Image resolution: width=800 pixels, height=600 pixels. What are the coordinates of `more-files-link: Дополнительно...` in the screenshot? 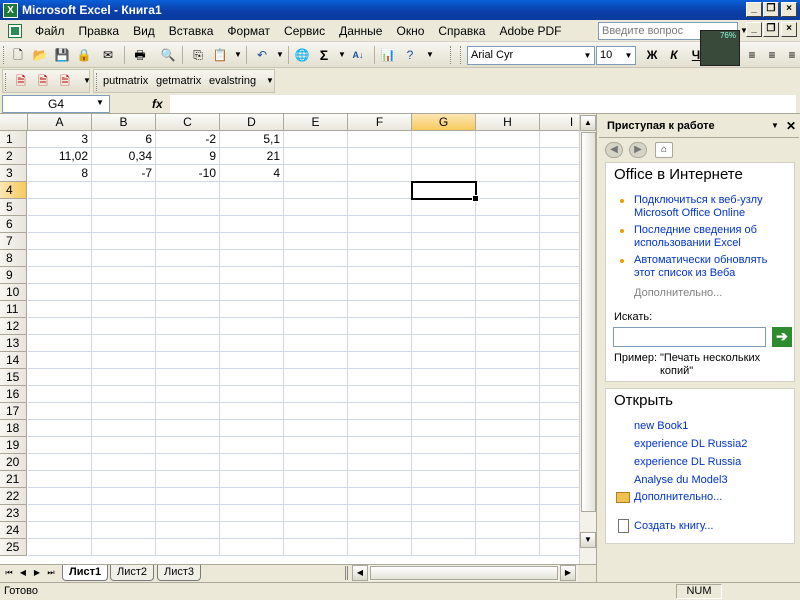 It's located at (678, 497).